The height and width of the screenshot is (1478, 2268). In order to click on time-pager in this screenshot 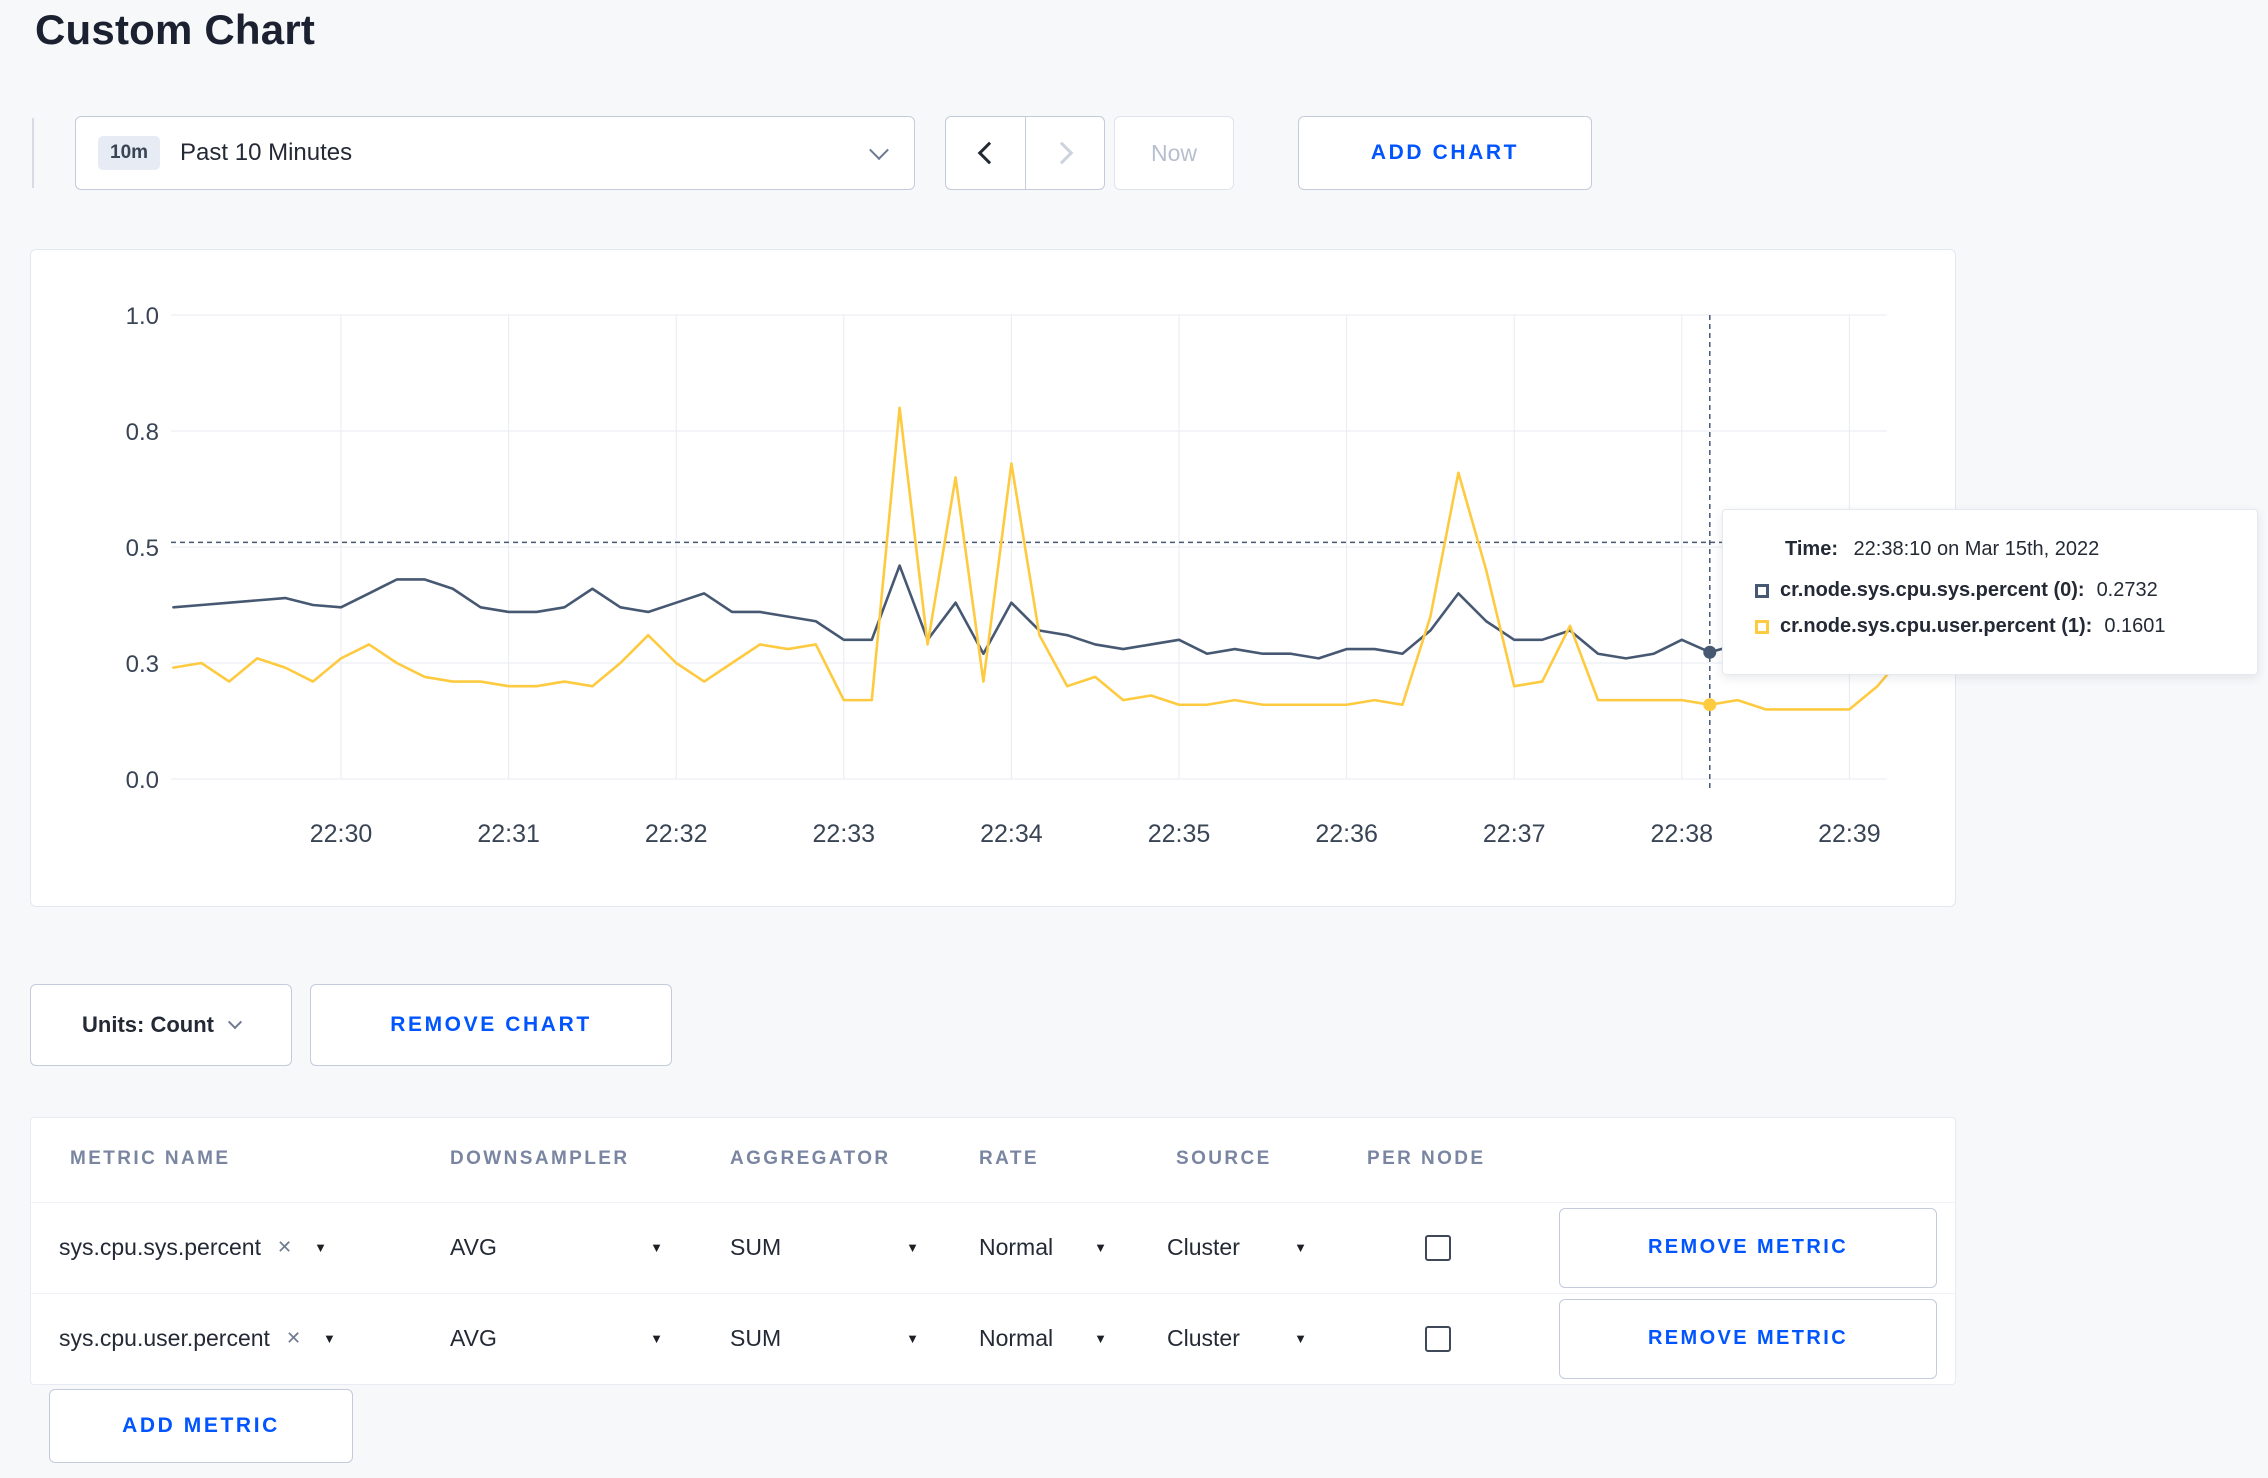, I will do `click(1025, 153)`.